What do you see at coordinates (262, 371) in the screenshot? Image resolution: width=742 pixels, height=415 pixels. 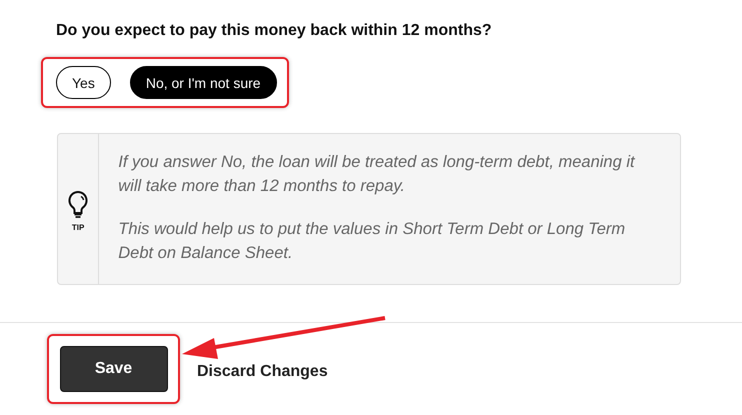 I see `discard-changes-button: Discard Changes` at bounding box center [262, 371].